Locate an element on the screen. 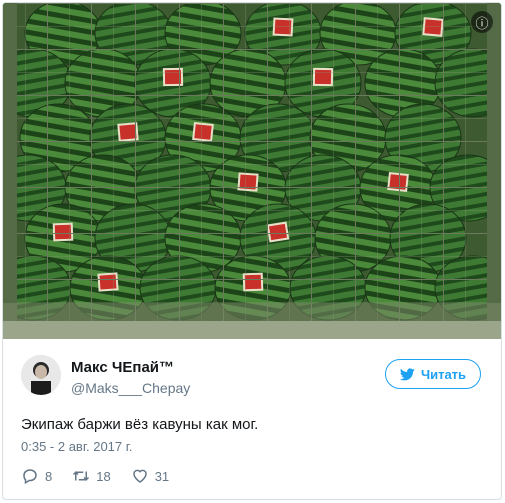  tweet-actions: 8 18 31 is located at coordinates (105, 476).